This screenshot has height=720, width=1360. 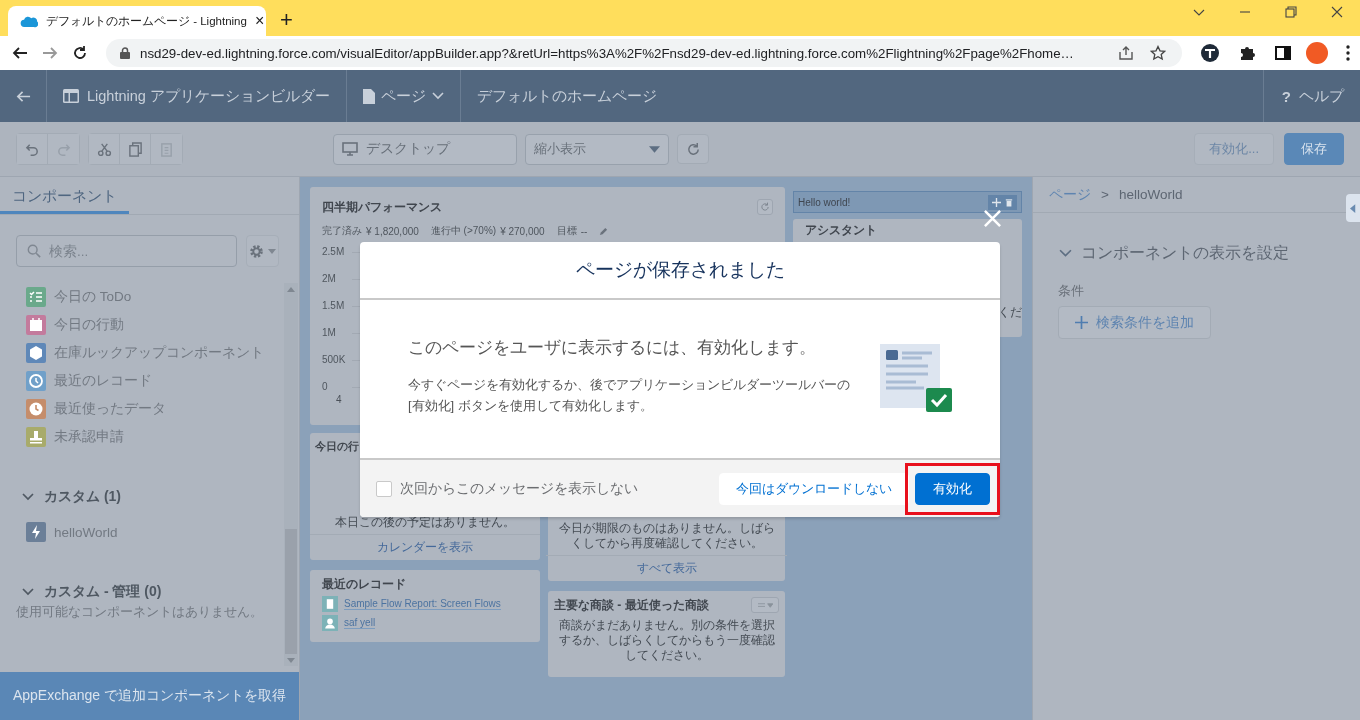 What do you see at coordinates (425, 523) in the screenshot?
I see `empty-message: 本日この後の予定はありません。` at bounding box center [425, 523].